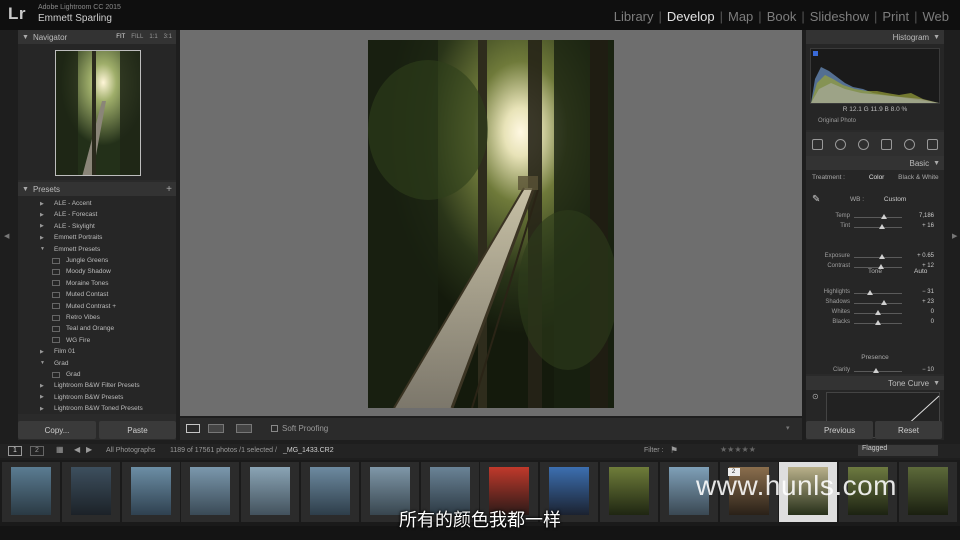 The image size is (960, 540). I want to click on tone-curve-header: Tone Curve ▼, so click(875, 383).